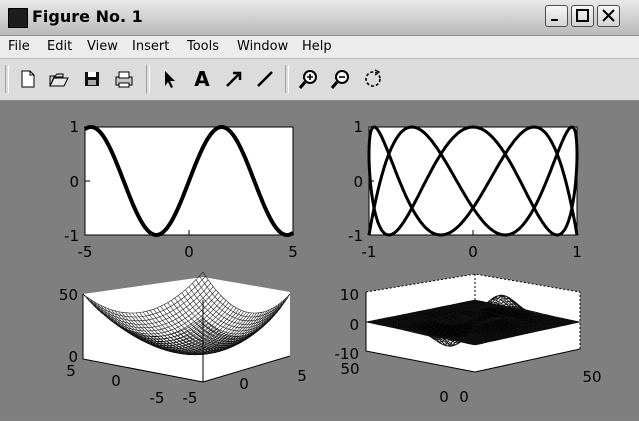  I want to click on arrow-icon, so click(234, 79).